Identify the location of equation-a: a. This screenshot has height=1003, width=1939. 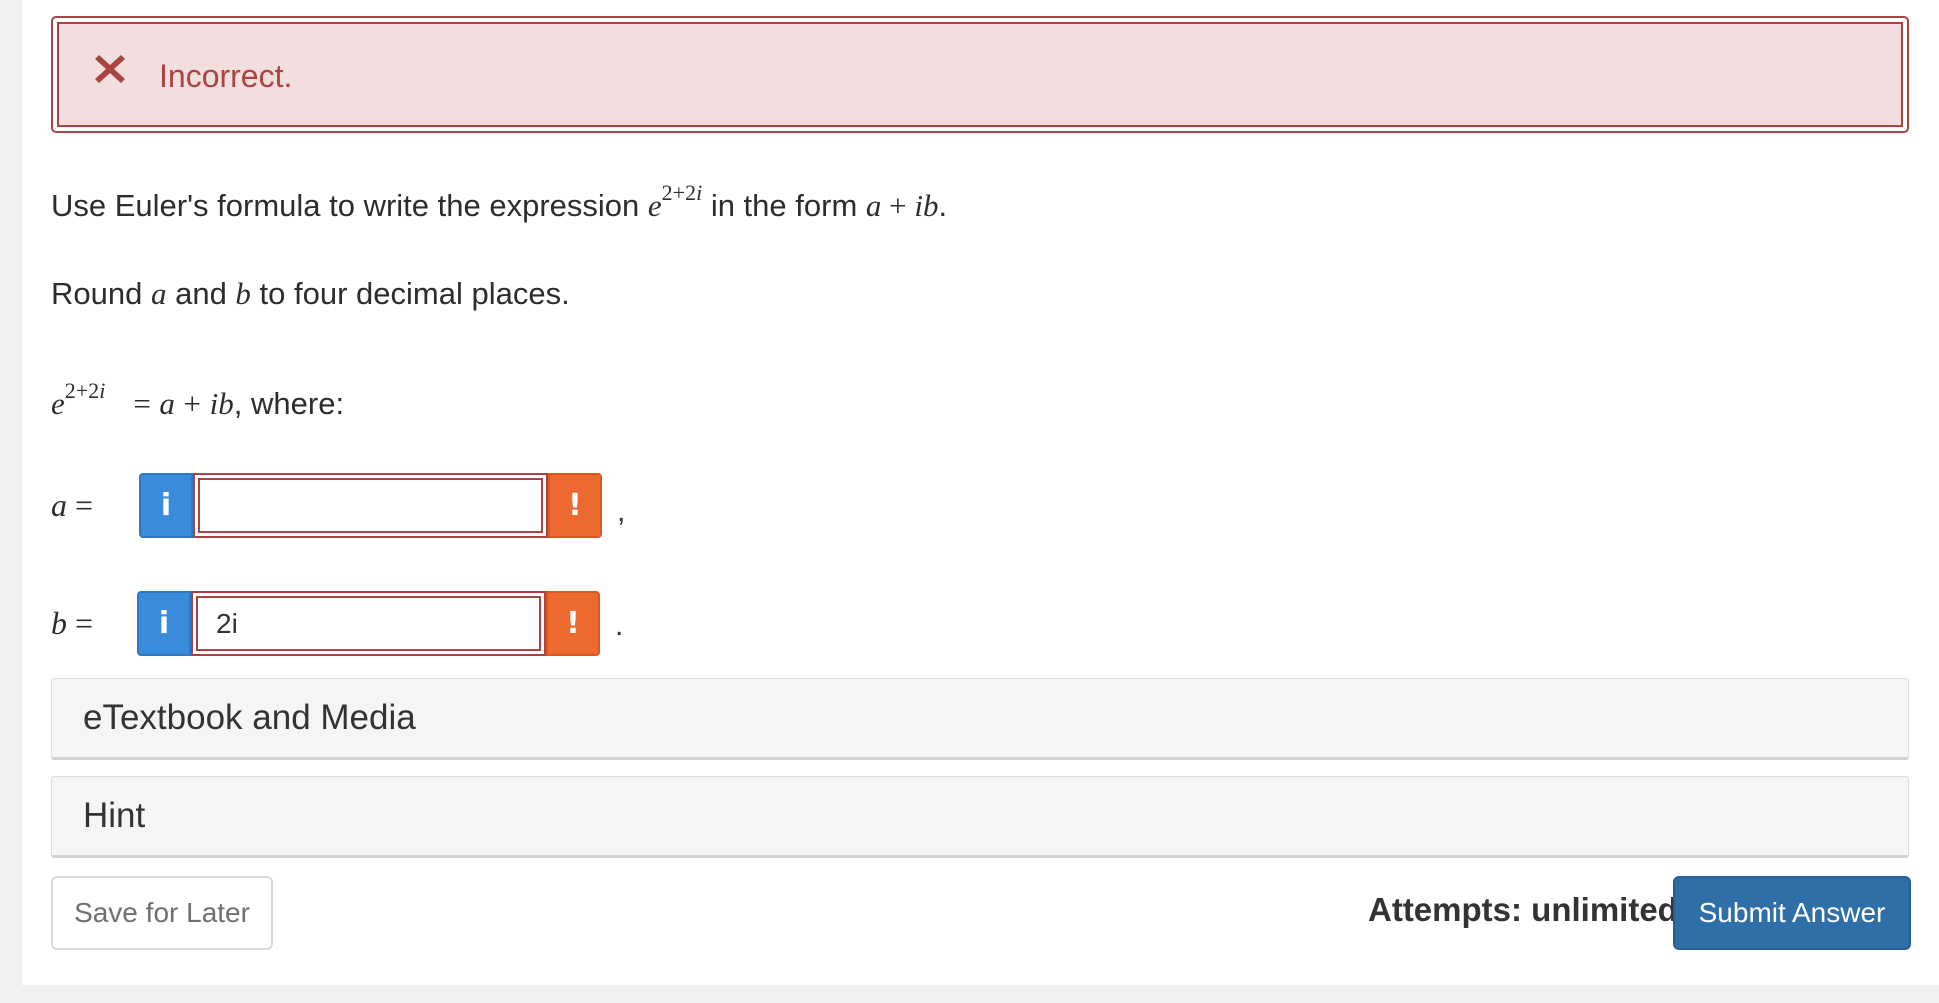
(167, 403).